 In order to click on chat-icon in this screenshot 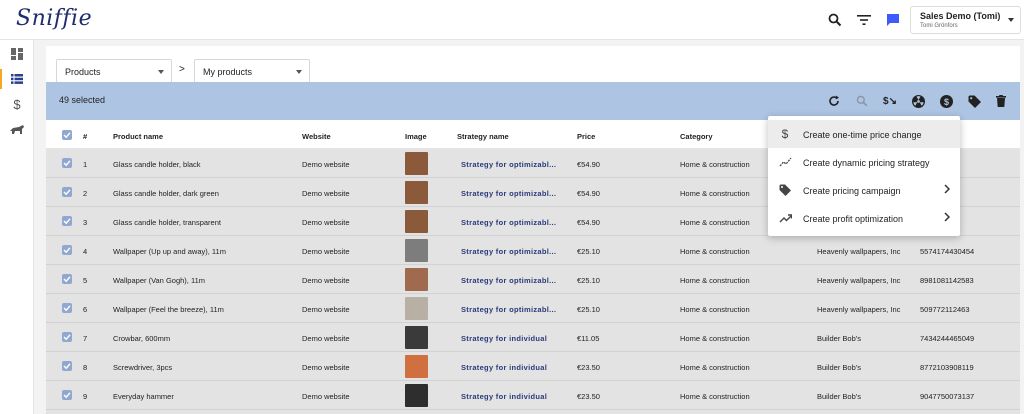, I will do `click(893, 20)`.